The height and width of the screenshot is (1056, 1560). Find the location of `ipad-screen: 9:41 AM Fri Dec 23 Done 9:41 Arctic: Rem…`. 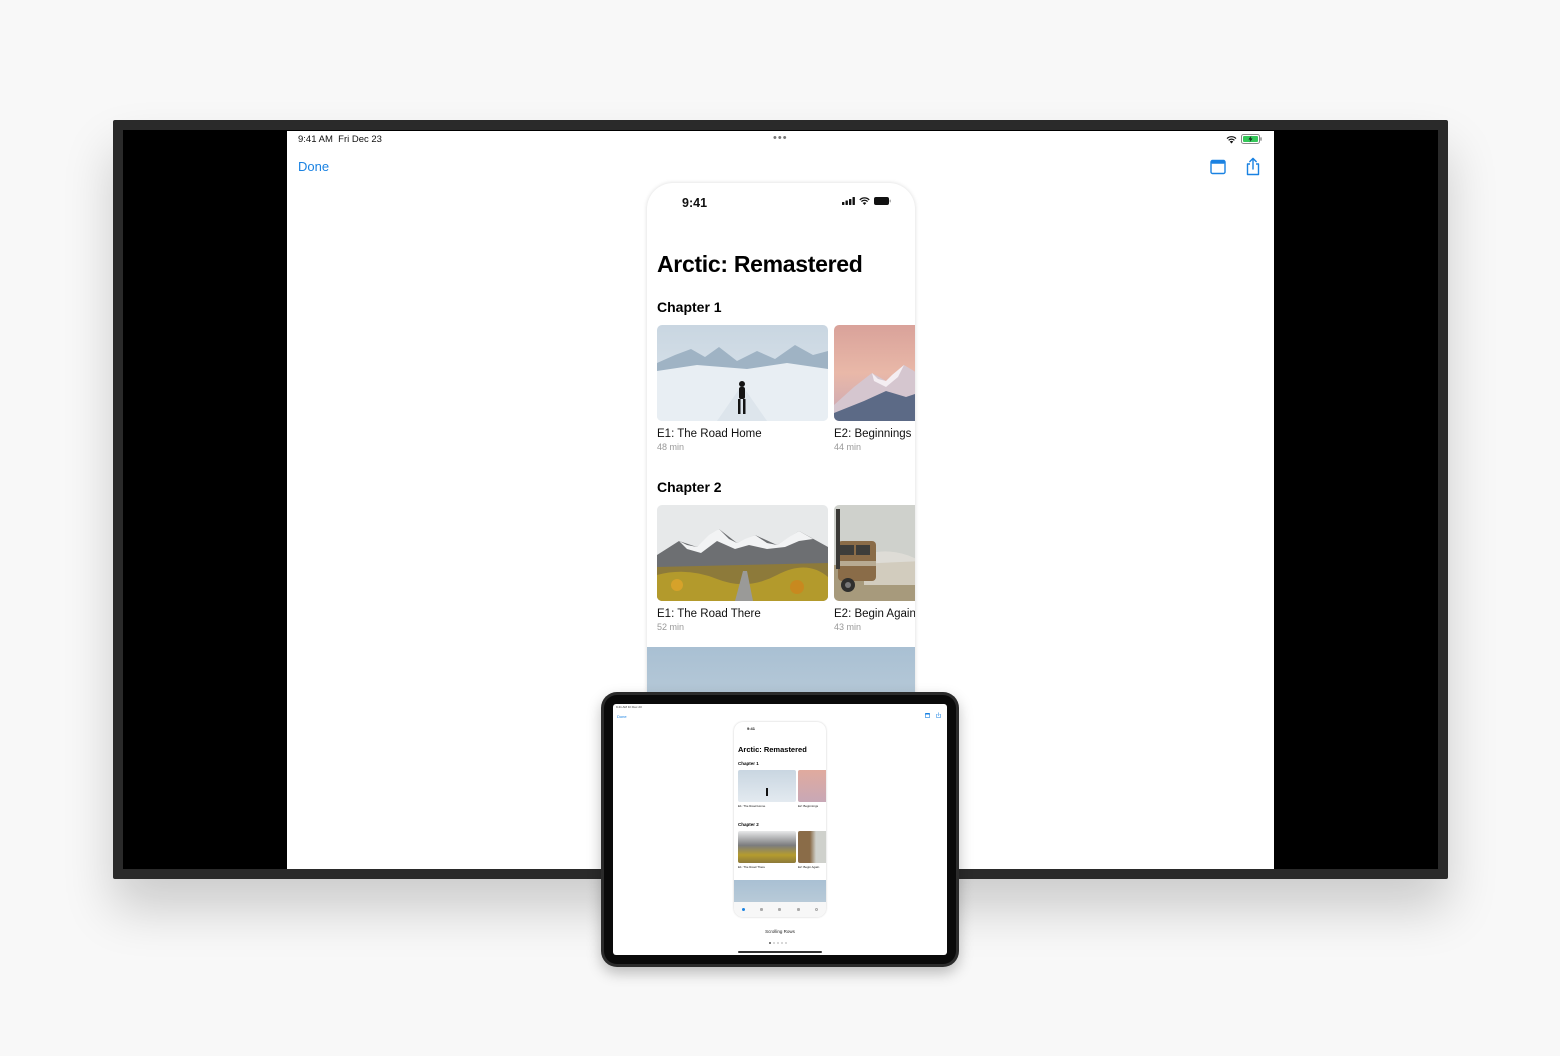

ipad-screen: 9:41 AM Fri Dec 23 Done 9:41 Arctic: Rem… is located at coordinates (780, 829).